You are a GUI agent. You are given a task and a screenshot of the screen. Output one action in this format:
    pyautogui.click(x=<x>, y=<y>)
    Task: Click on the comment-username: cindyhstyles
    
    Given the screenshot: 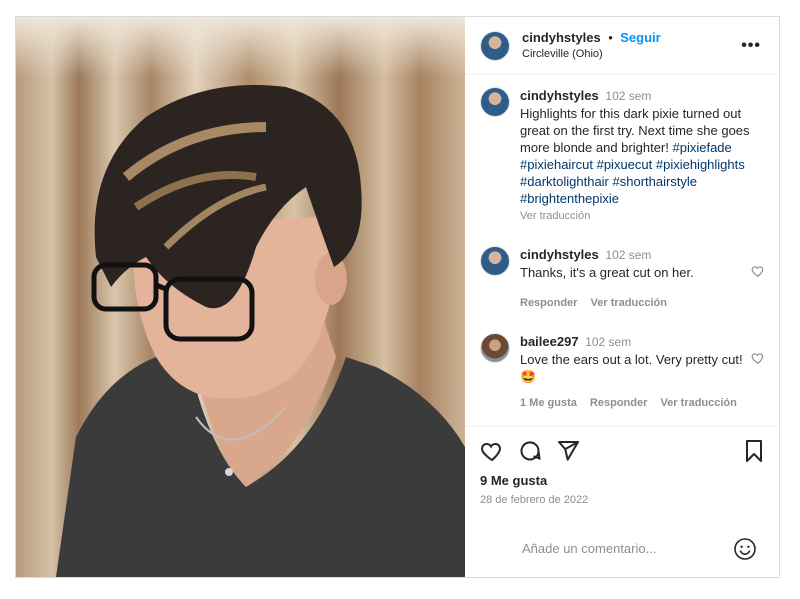 What is the action you would take?
    pyautogui.click(x=559, y=254)
    